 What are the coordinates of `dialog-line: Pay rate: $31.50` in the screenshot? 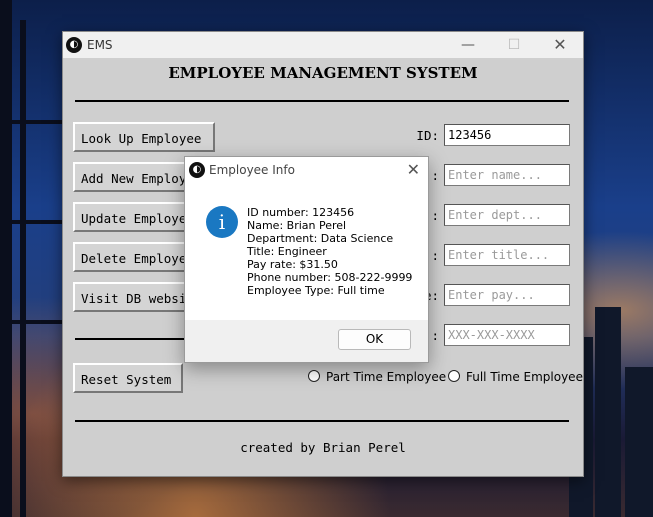 It's located at (292, 264).